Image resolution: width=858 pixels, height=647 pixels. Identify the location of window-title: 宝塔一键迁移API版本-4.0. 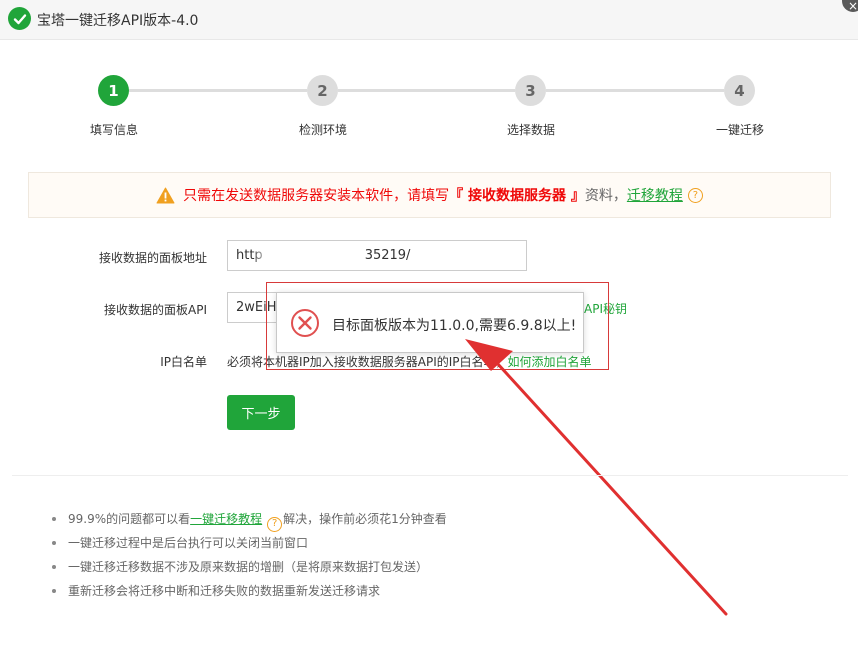
(118, 21).